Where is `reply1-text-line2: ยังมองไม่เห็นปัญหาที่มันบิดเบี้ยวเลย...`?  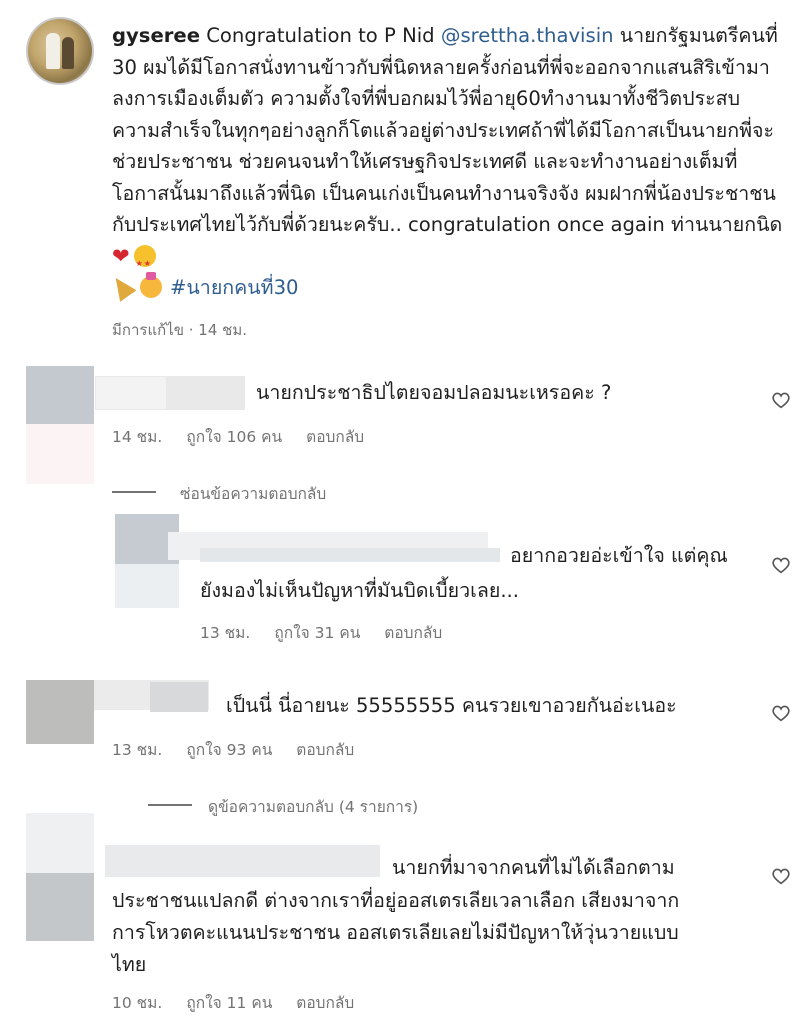 reply1-text-line2: ยังมองไม่เห็นปัญหาที่มันบิดเบี้ยวเลย... is located at coordinates (360, 590).